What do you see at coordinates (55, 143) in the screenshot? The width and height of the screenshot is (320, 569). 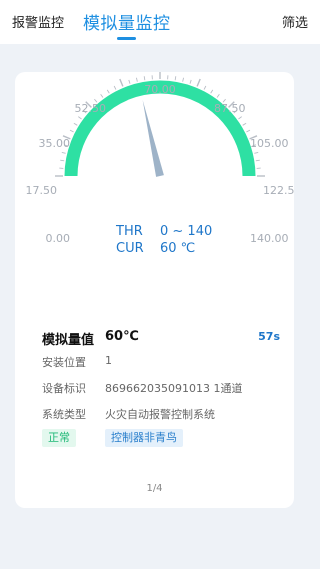 I see `tick-label-2: 35.00` at bounding box center [55, 143].